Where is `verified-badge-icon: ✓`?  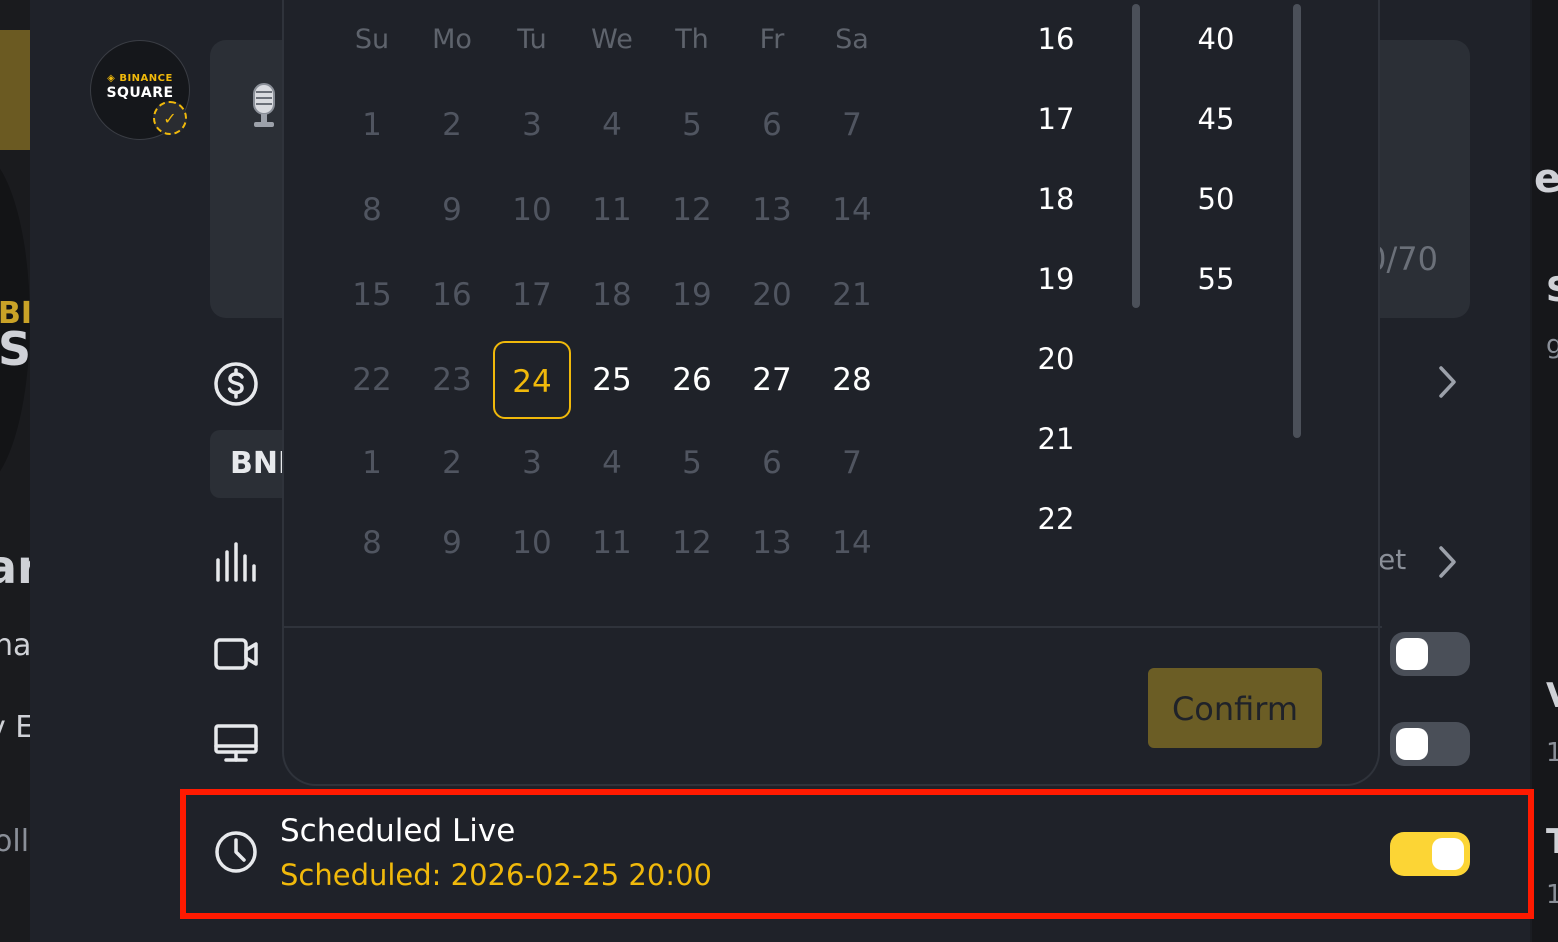 verified-badge-icon: ✓ is located at coordinates (170, 118).